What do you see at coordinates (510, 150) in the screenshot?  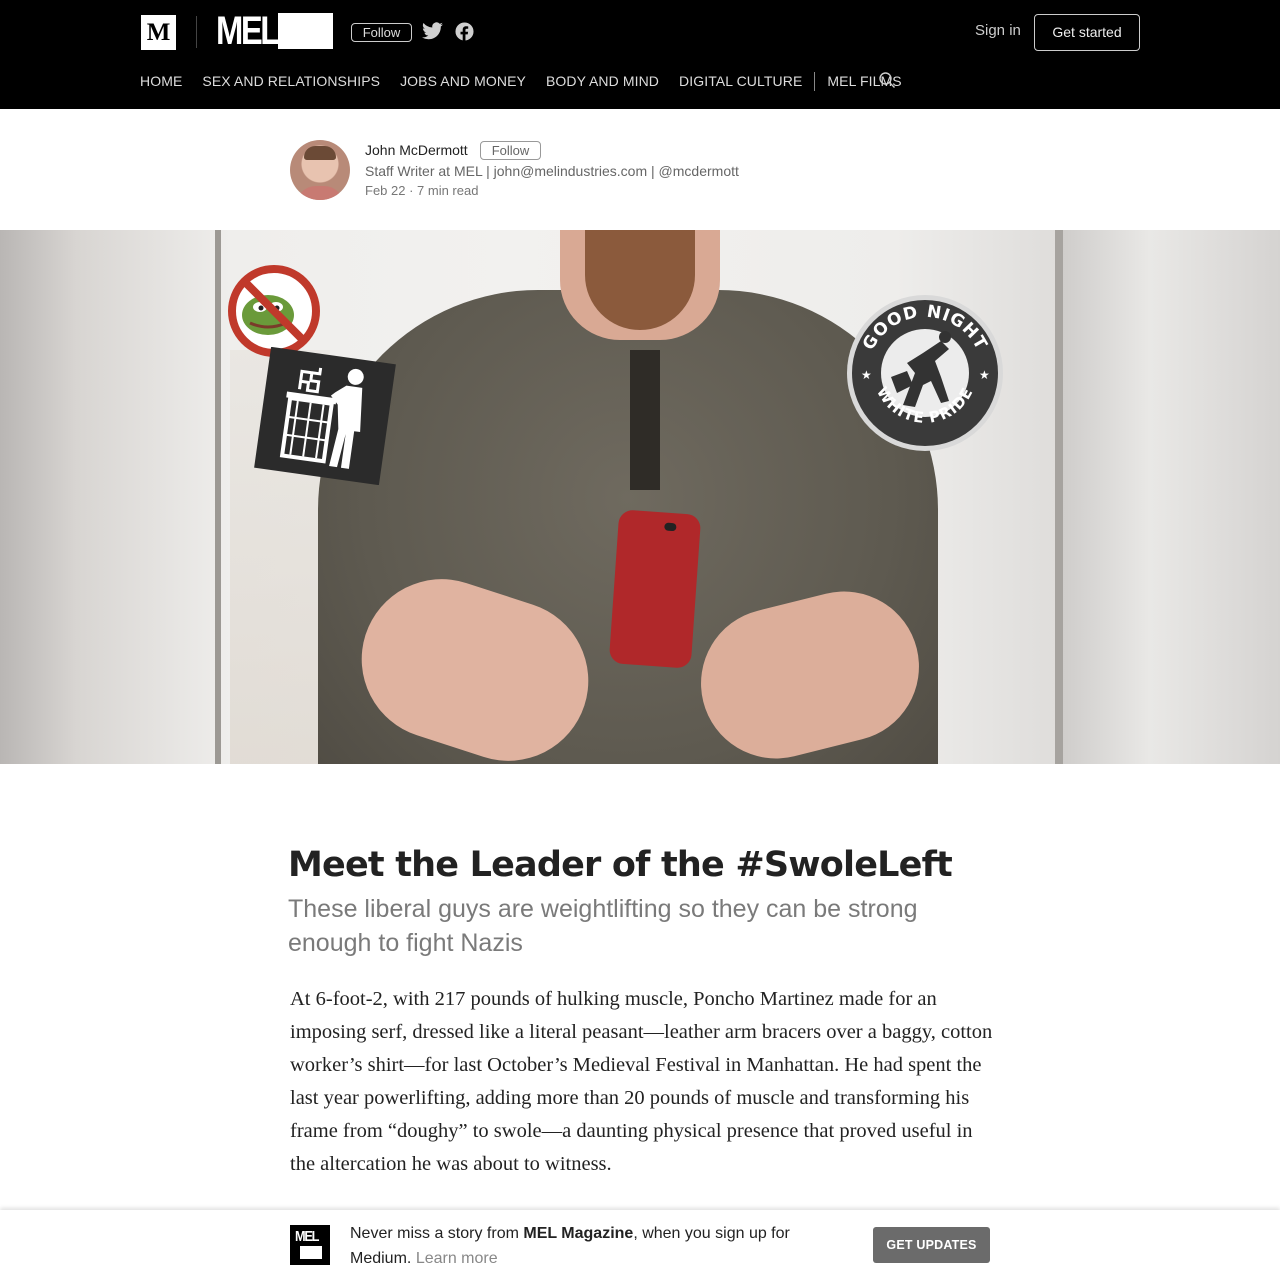 I see `author-follow-button: Follow` at bounding box center [510, 150].